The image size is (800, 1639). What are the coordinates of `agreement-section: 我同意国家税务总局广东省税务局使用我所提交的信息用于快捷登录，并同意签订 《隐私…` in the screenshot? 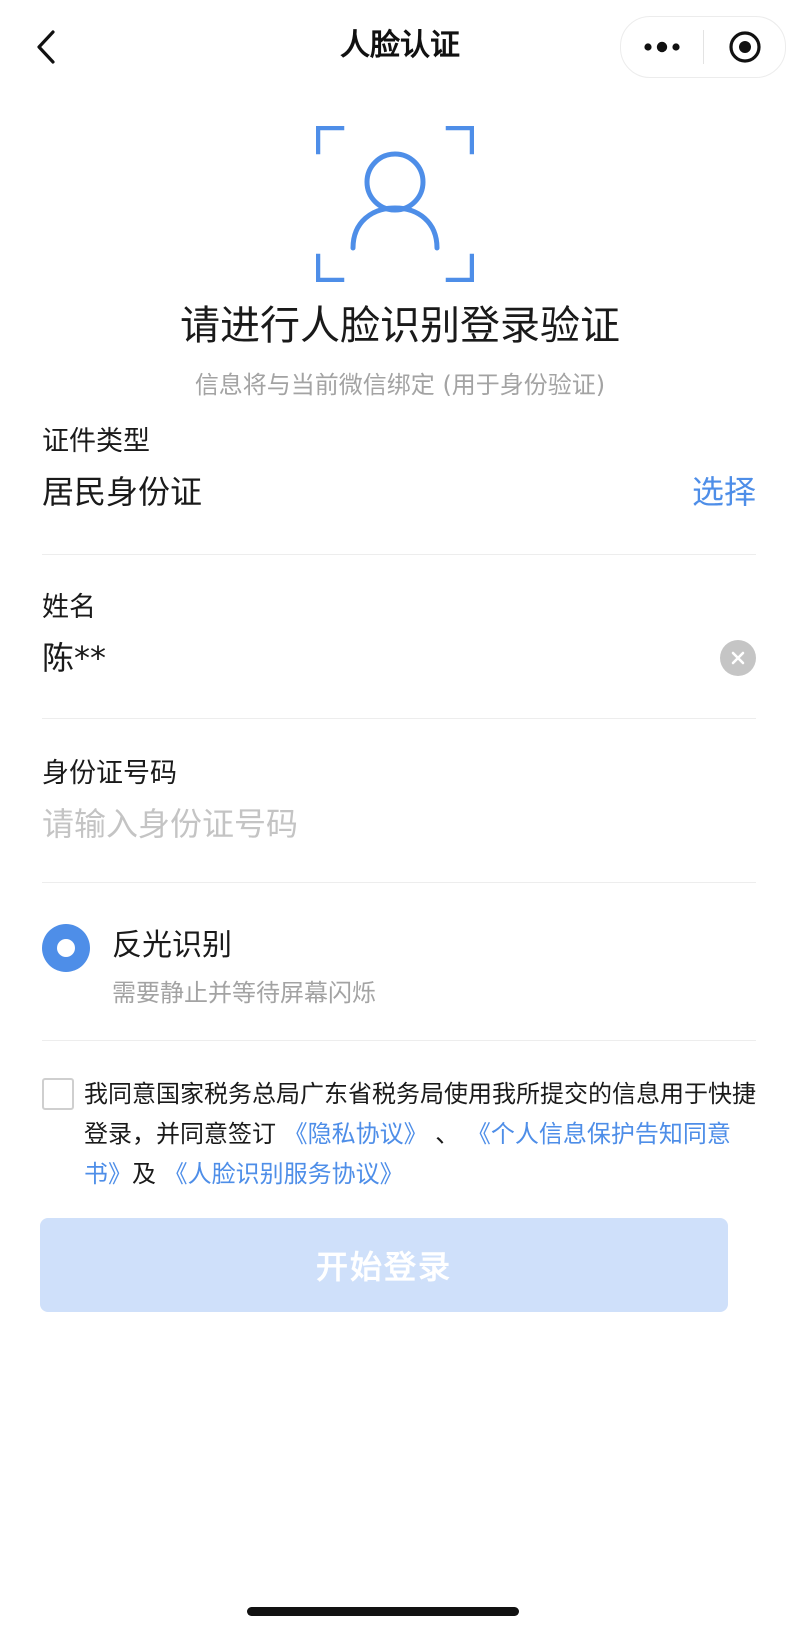 It's located at (399, 1134).